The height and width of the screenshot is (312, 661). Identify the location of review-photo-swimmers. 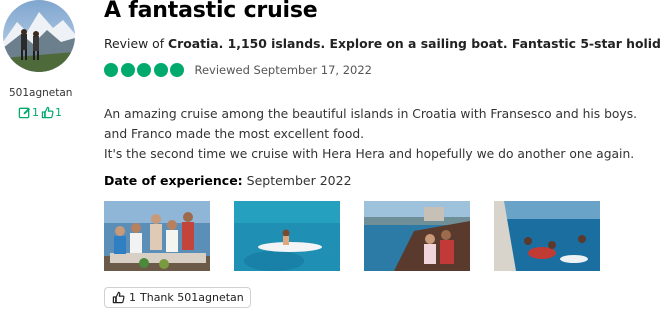
(547, 236).